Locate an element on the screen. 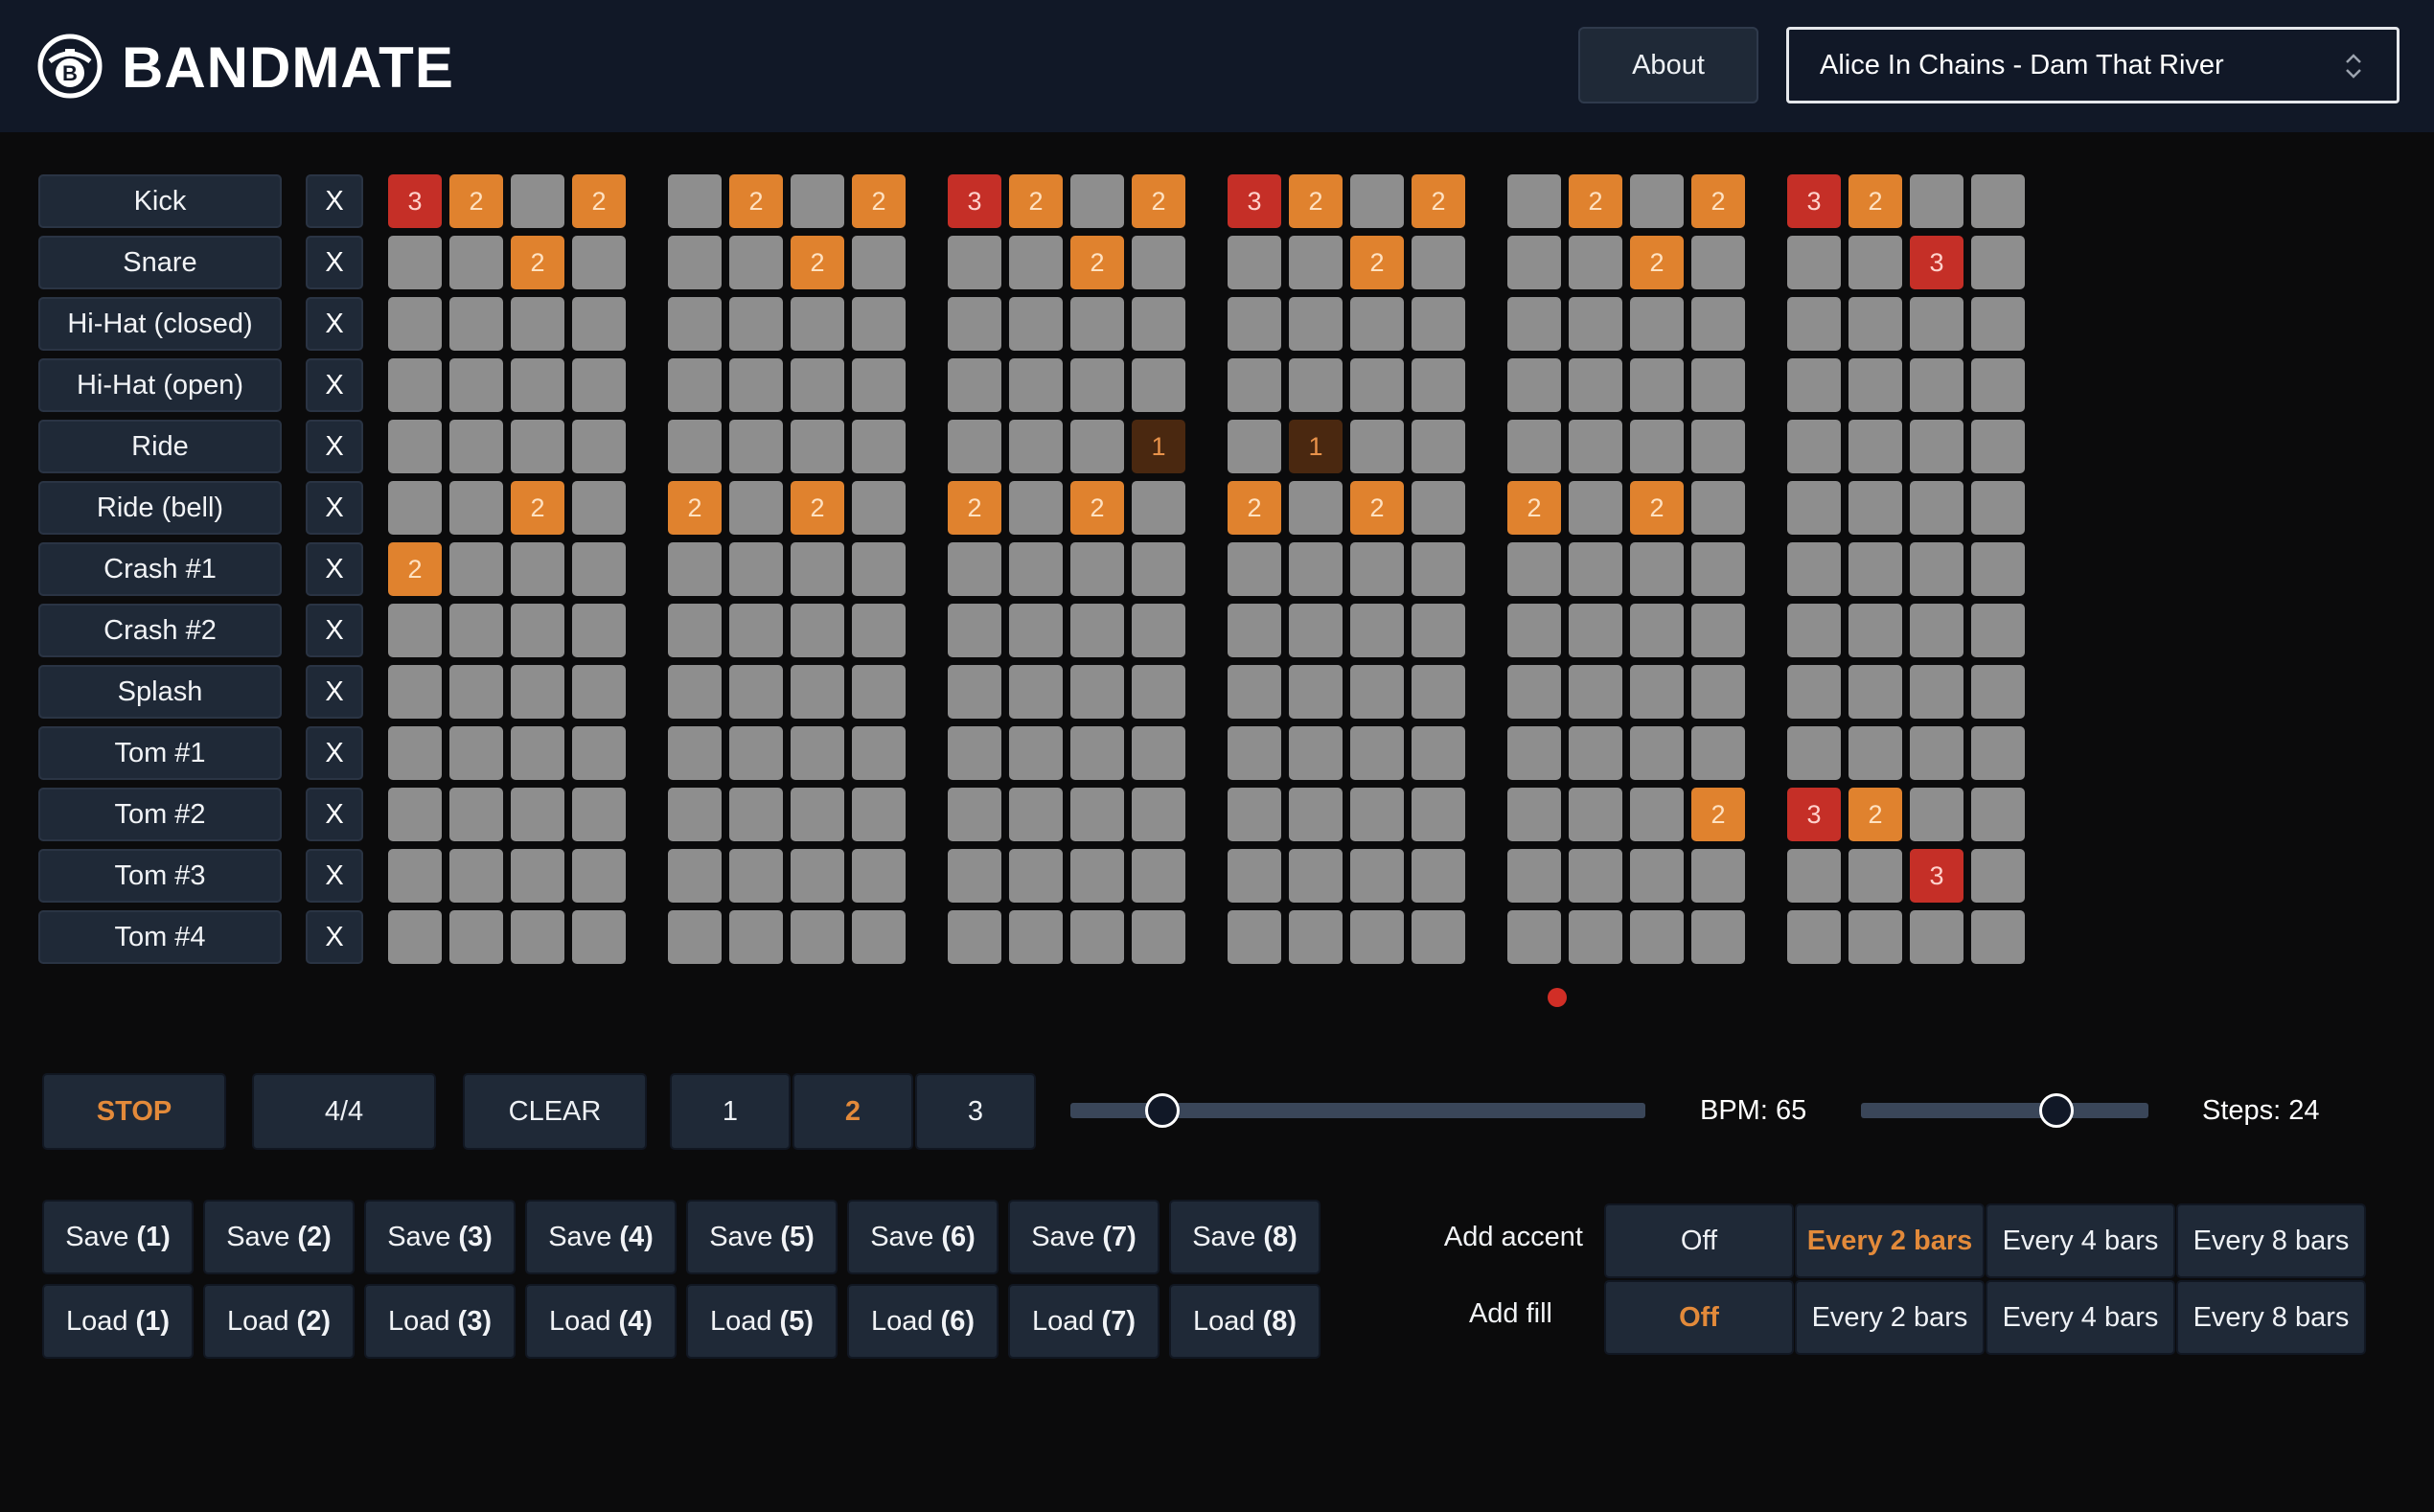 This screenshot has width=2434, height=1512. accent-option-button: Every 8 bars is located at coordinates (2271, 1240).